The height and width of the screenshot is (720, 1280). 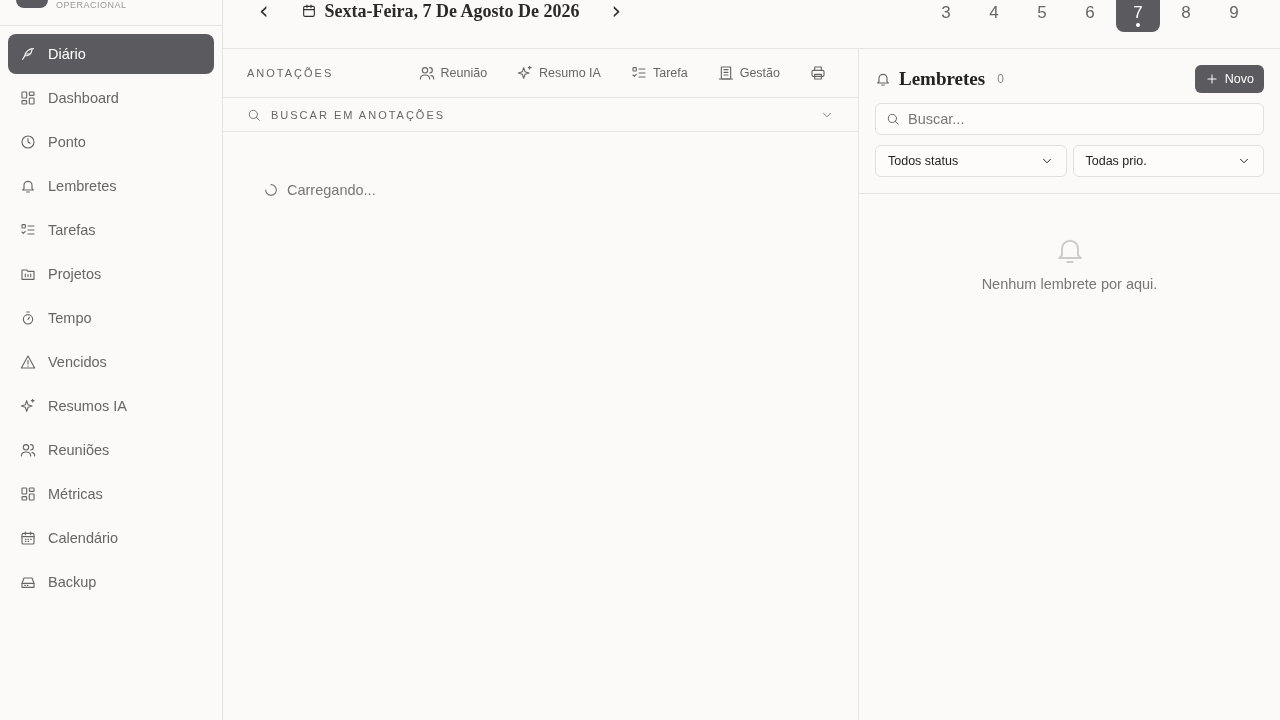 I want to click on sidebar-item: Métricas, so click(x=111, y=494).